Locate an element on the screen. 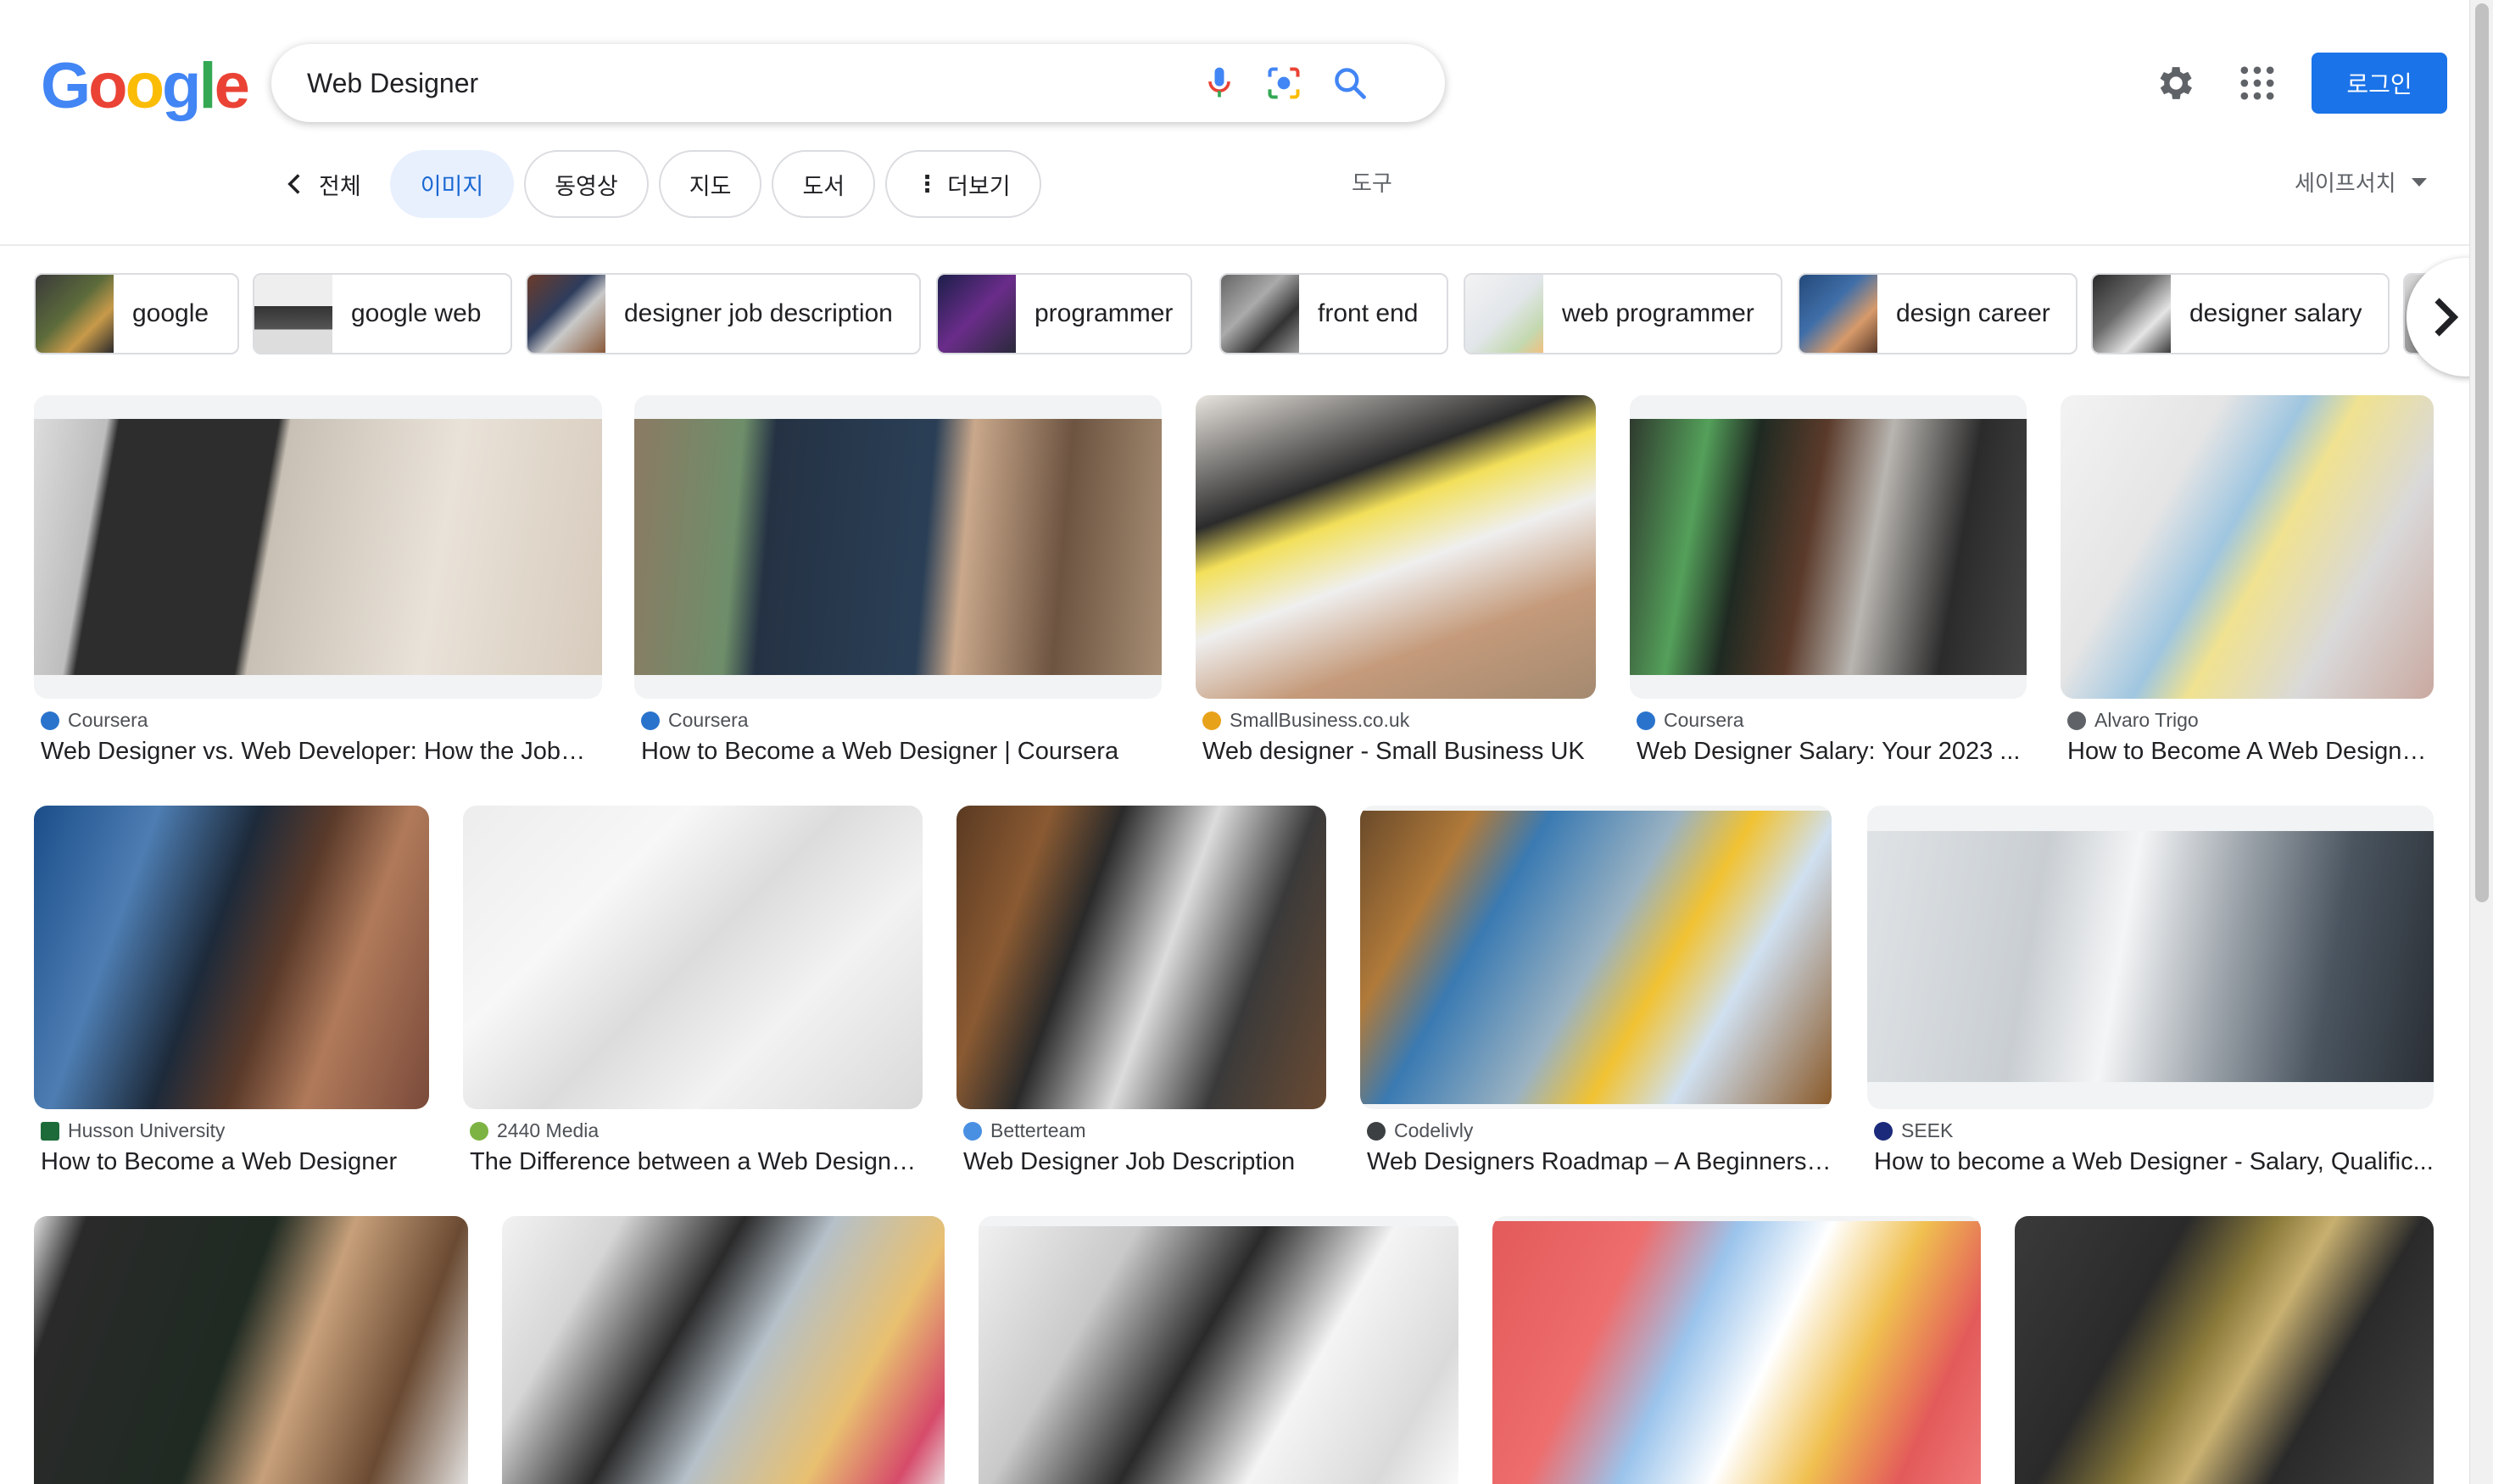 Image resolution: width=2493 pixels, height=1484 pixels. chip-designer-salary: designer salary is located at coordinates (2240, 313).